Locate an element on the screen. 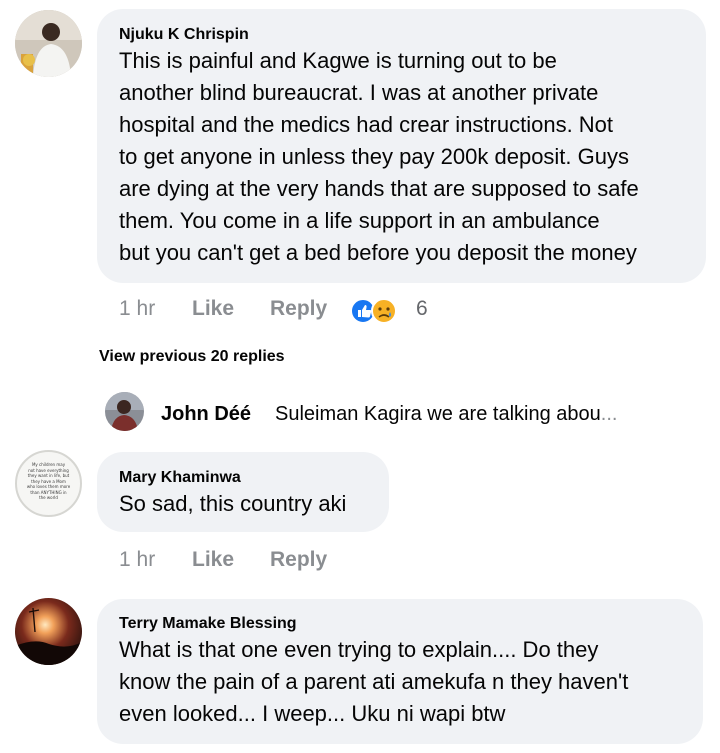  reply-preview-author: John Déé is located at coordinates (206, 414).